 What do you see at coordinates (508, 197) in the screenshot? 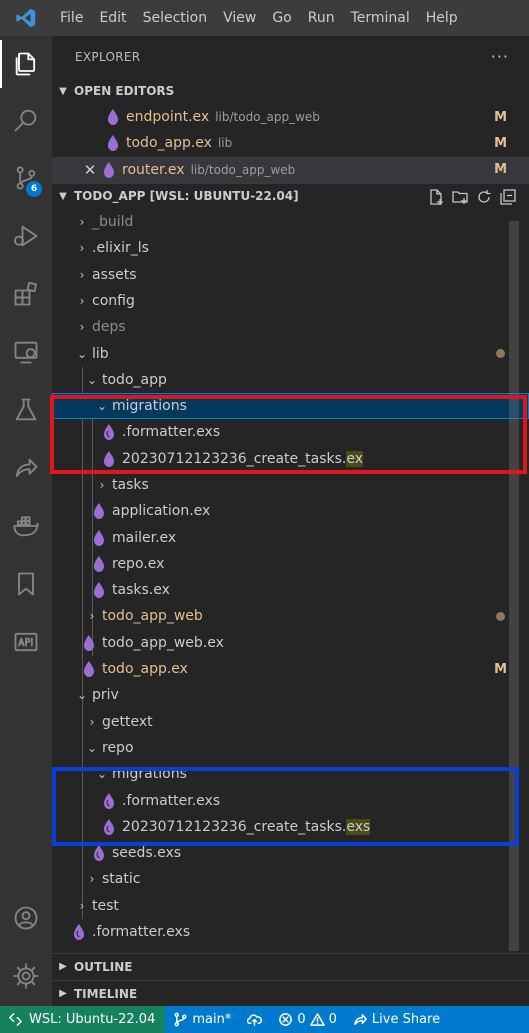
I see `collapse-all-icon` at bounding box center [508, 197].